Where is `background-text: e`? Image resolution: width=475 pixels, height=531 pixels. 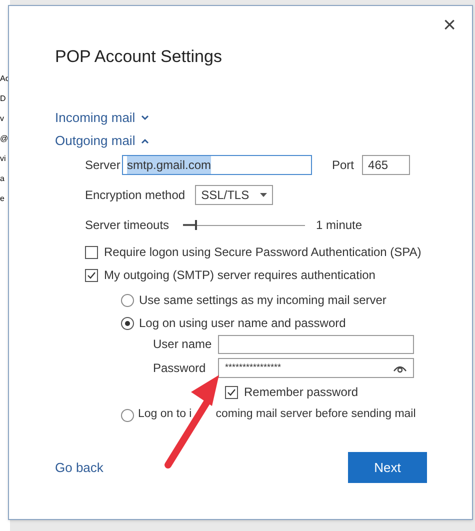
background-text: e is located at coordinates (3, 199).